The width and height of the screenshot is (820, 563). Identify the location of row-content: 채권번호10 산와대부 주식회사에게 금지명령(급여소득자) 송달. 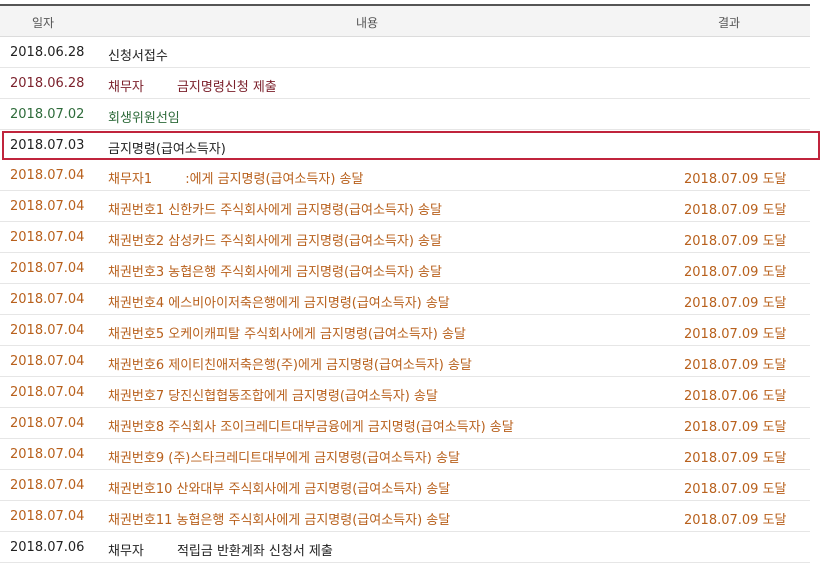
(279, 489).